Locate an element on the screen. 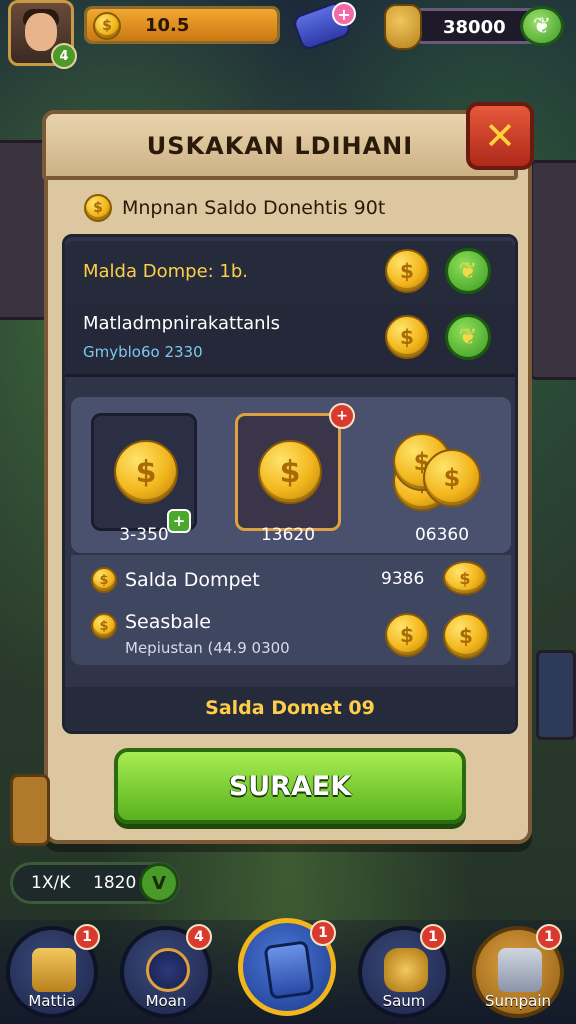  amount-option-2-value: 13620 is located at coordinates (288, 535).